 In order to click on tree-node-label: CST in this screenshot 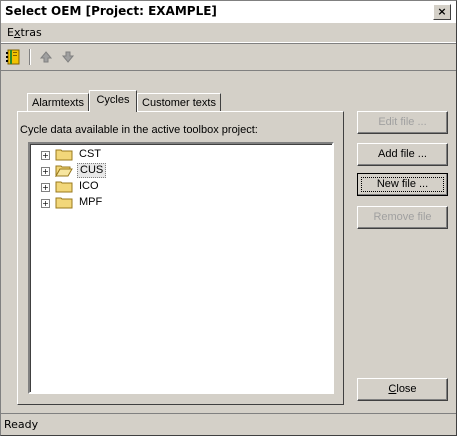, I will do `click(90, 154)`.